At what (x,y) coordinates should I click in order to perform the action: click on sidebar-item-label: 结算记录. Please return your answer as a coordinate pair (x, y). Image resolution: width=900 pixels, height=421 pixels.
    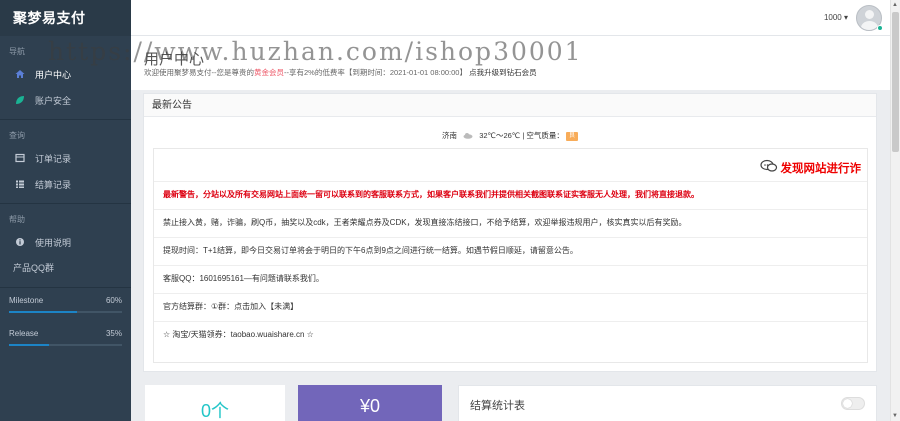
    Looking at the image, I should click on (53, 184).